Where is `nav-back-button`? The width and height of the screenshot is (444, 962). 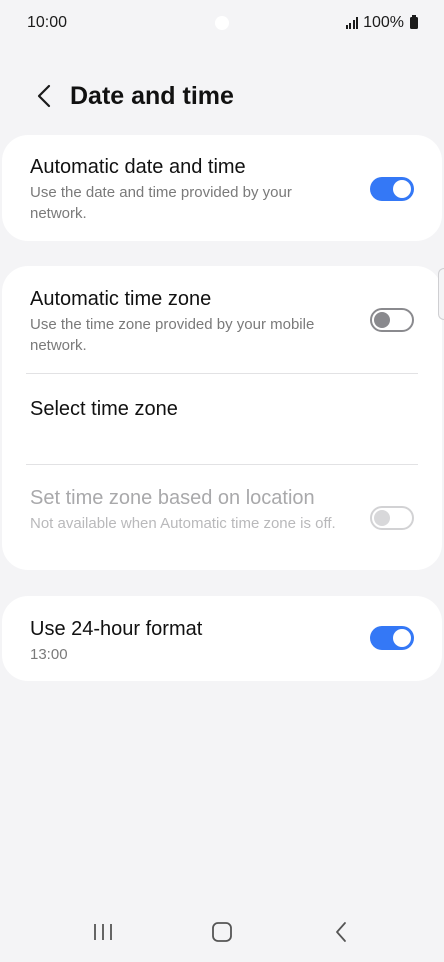
nav-back-button is located at coordinates (341, 932).